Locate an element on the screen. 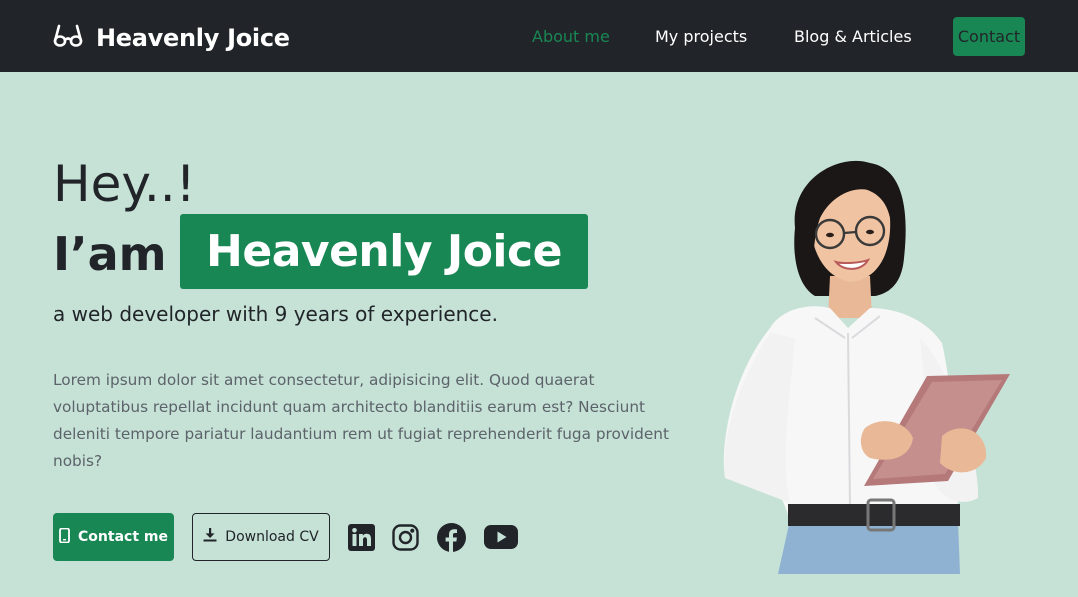 The height and width of the screenshot is (597, 1078). brand-name: Heavenly Joice is located at coordinates (193, 38).